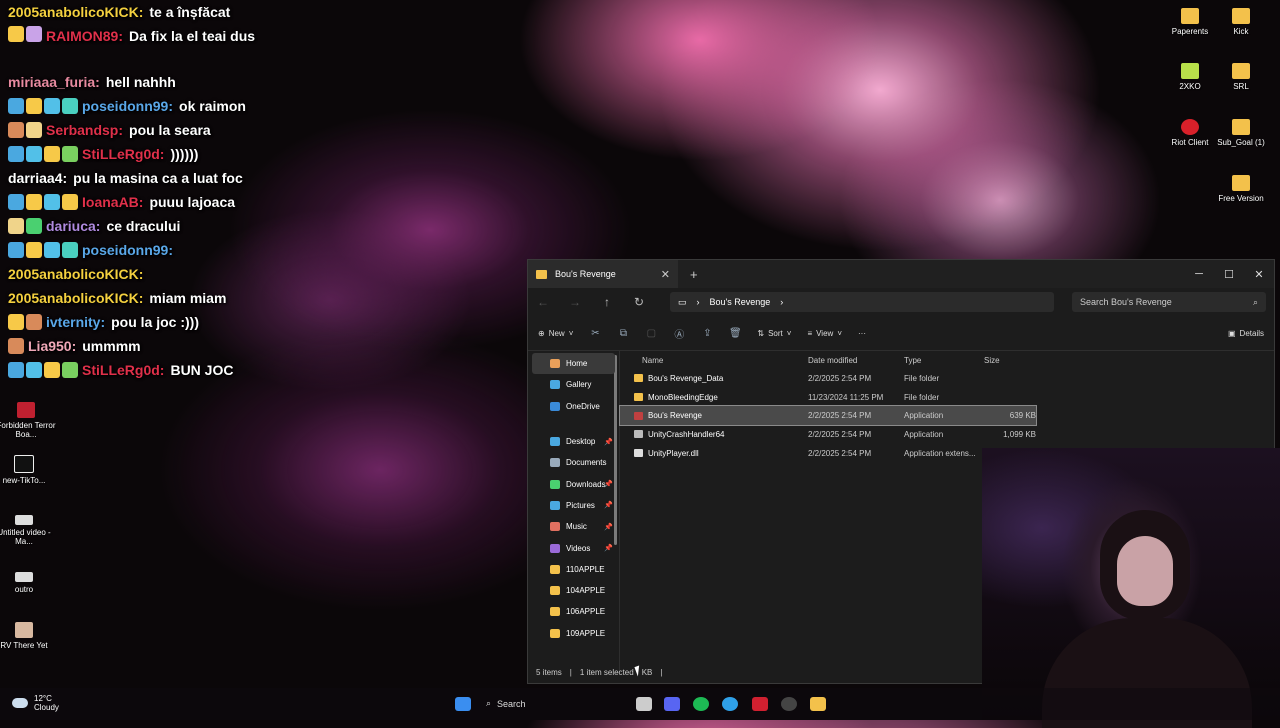 The width and height of the screenshot is (1280, 728). I want to click on minimize-button: ─, so click(1199, 274).